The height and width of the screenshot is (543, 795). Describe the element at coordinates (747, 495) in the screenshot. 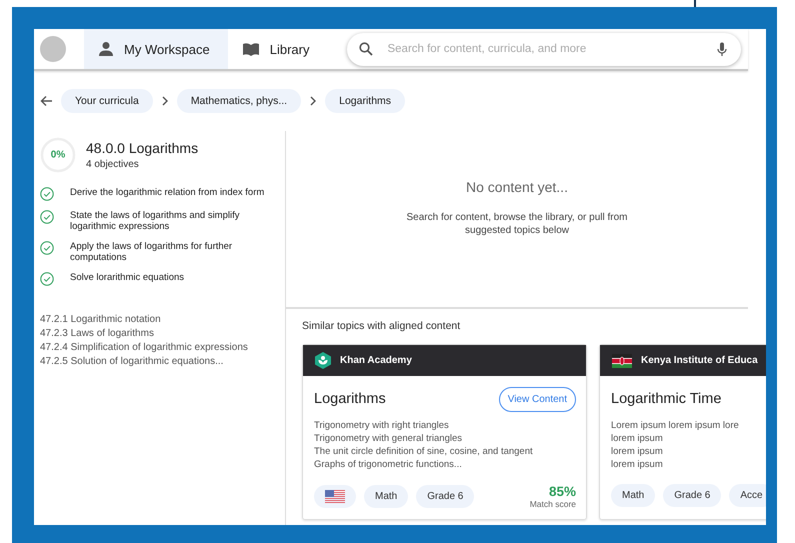

I see `tag: Acce` at that location.